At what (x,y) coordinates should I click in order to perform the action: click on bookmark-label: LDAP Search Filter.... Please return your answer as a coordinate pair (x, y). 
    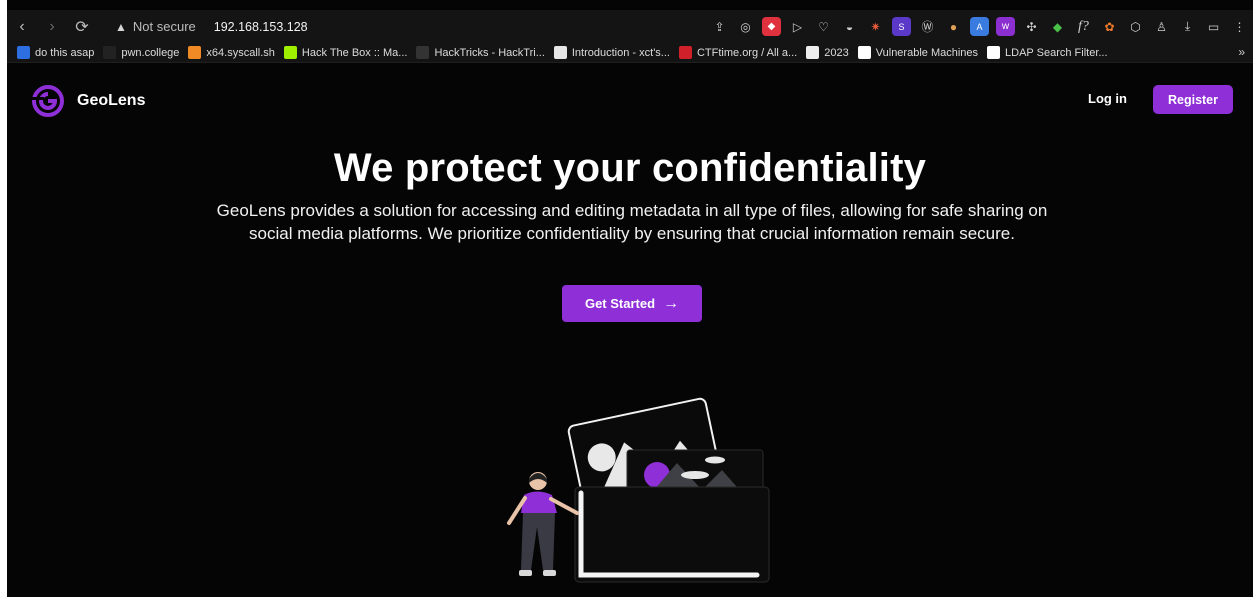
    Looking at the image, I should click on (1056, 52).